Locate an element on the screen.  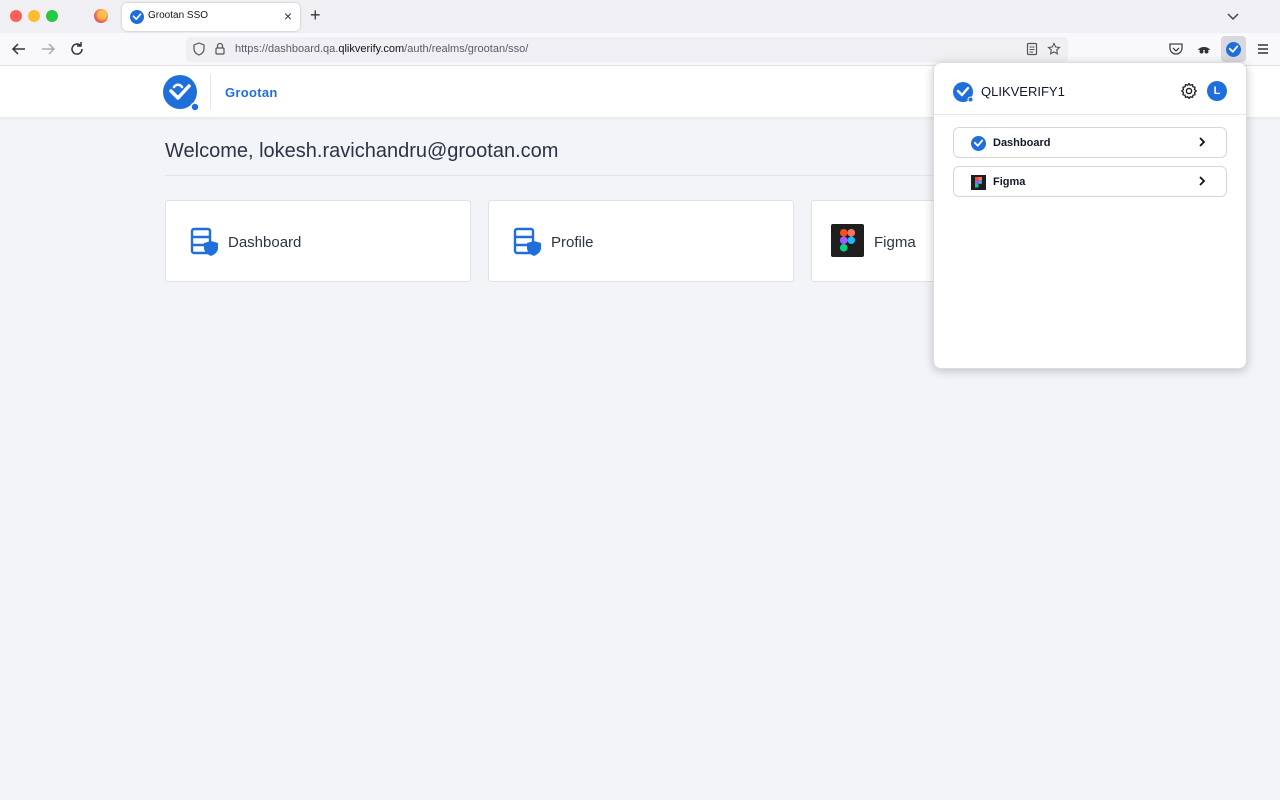
grootan-logo-icon is located at coordinates (181, 93).